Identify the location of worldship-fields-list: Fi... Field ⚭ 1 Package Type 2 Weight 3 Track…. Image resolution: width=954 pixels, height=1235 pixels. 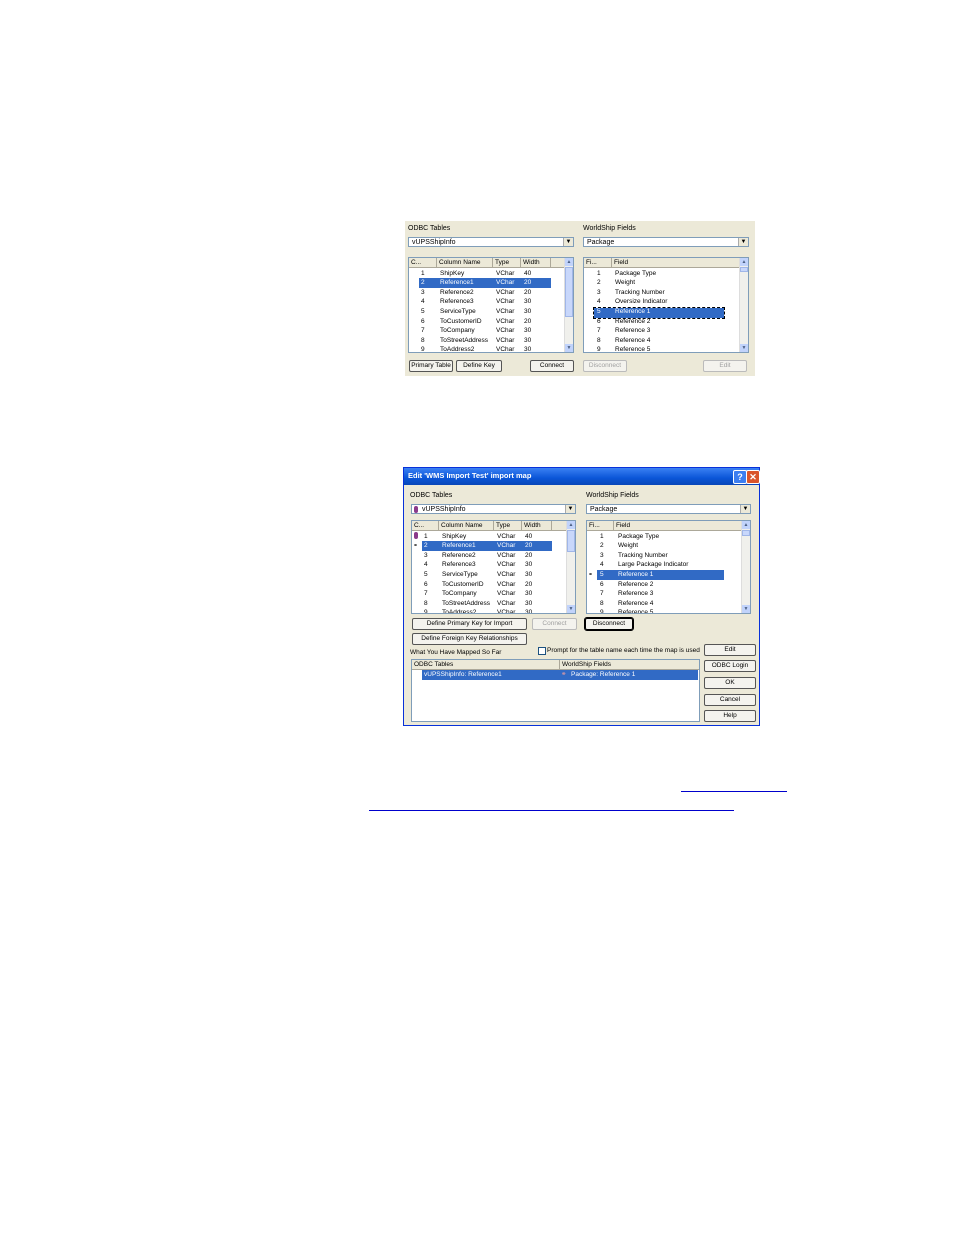
(668, 567).